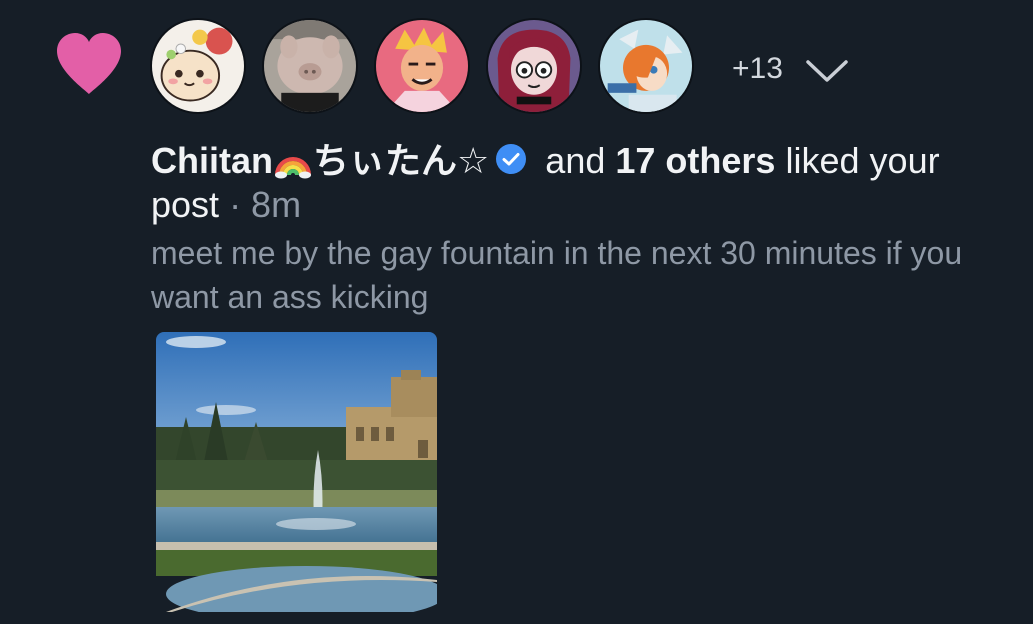  I want to click on timestamp: · 8m, so click(265, 204).